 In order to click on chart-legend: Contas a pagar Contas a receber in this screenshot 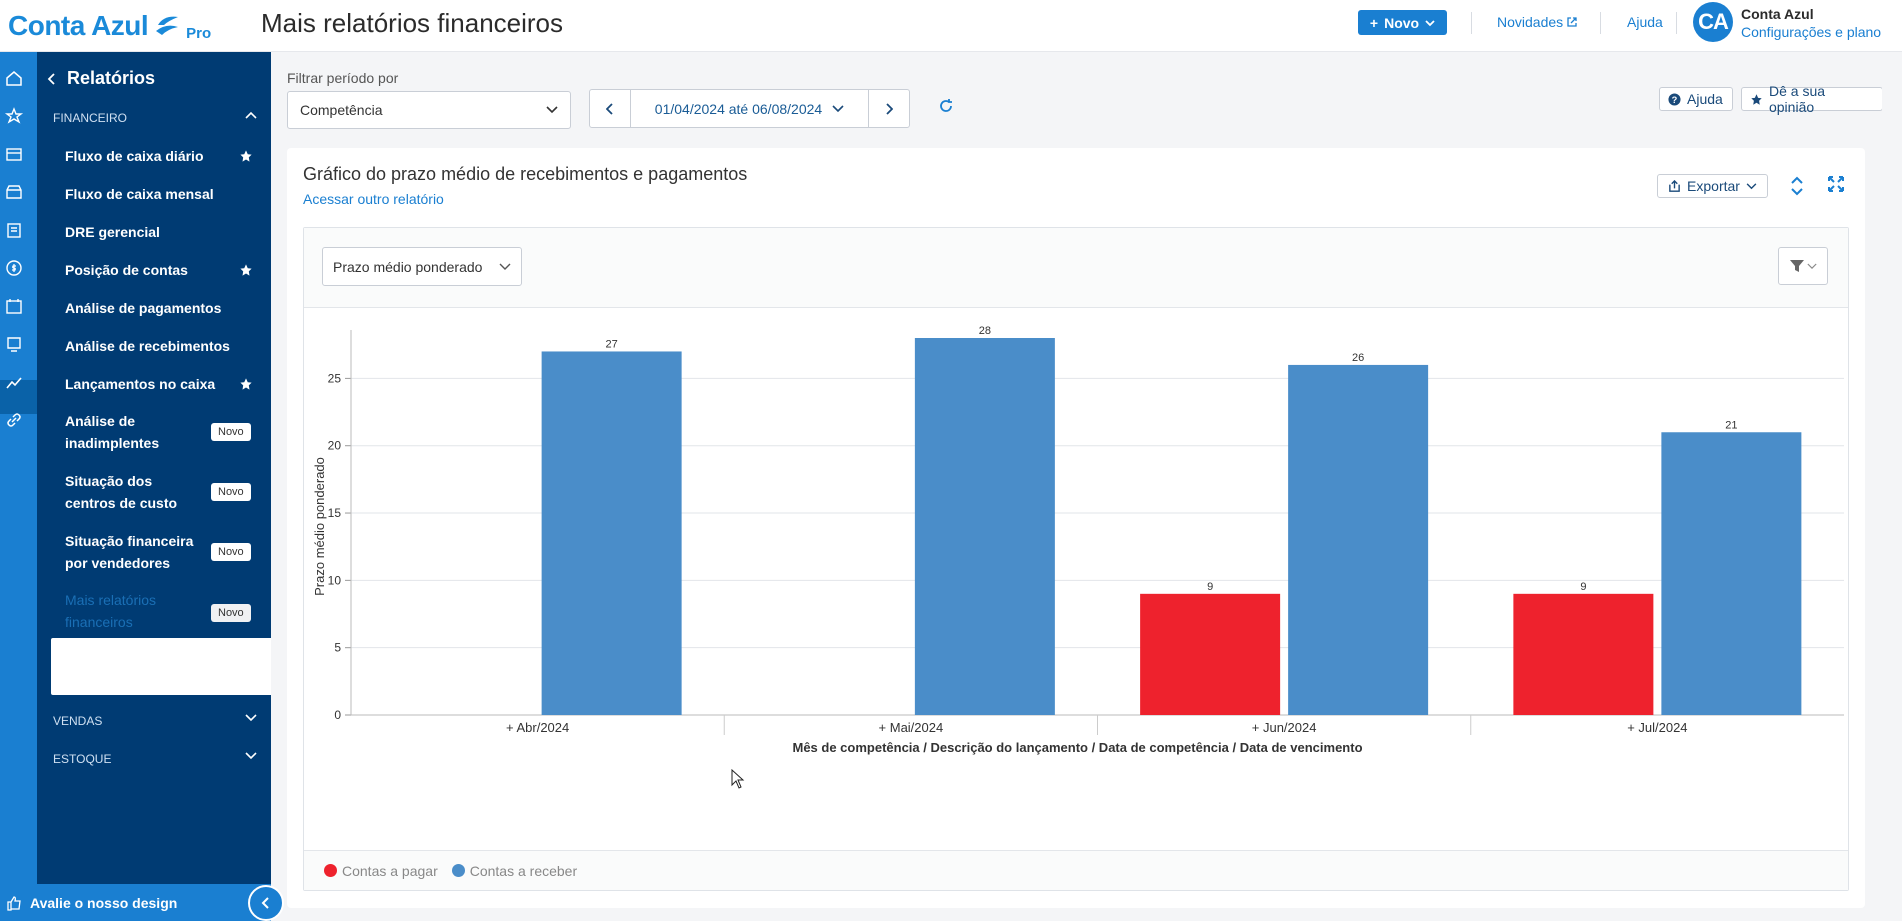, I will do `click(1076, 870)`.